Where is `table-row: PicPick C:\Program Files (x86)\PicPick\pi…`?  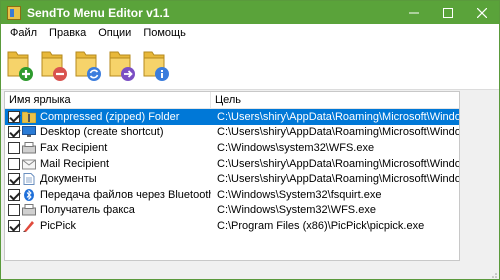 table-row: PicPick C:\Program Files (x86)\PicPick\pi… is located at coordinates (232, 226).